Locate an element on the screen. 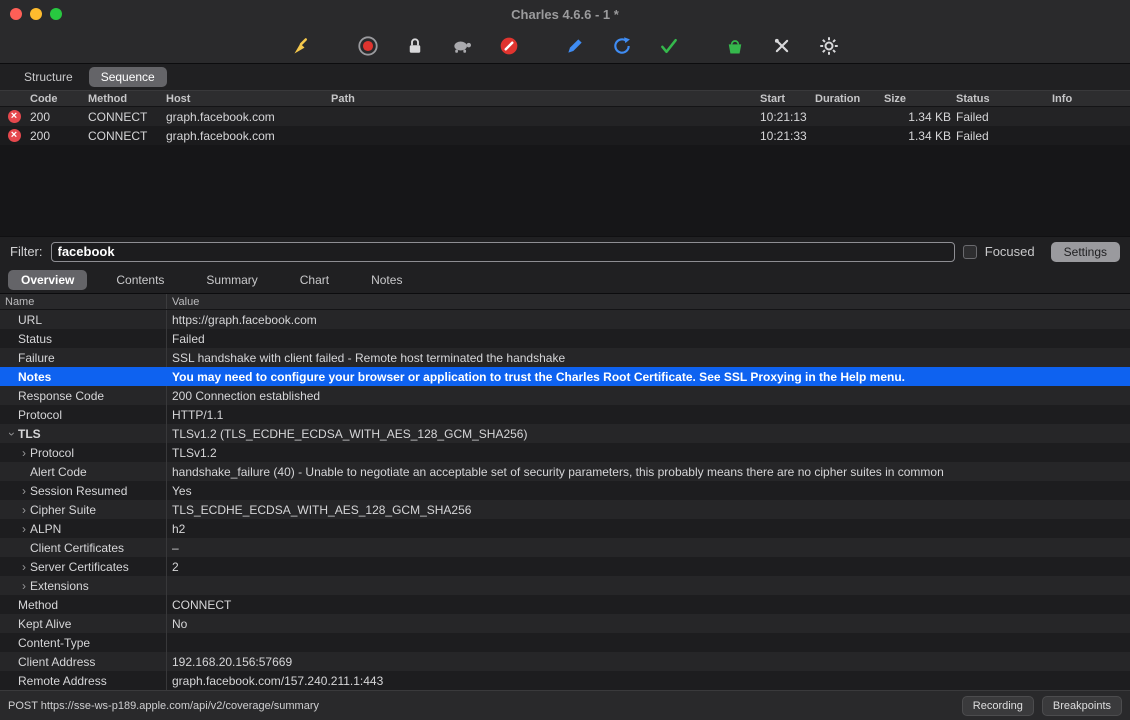  detail-header: Name Value is located at coordinates (565, 302).